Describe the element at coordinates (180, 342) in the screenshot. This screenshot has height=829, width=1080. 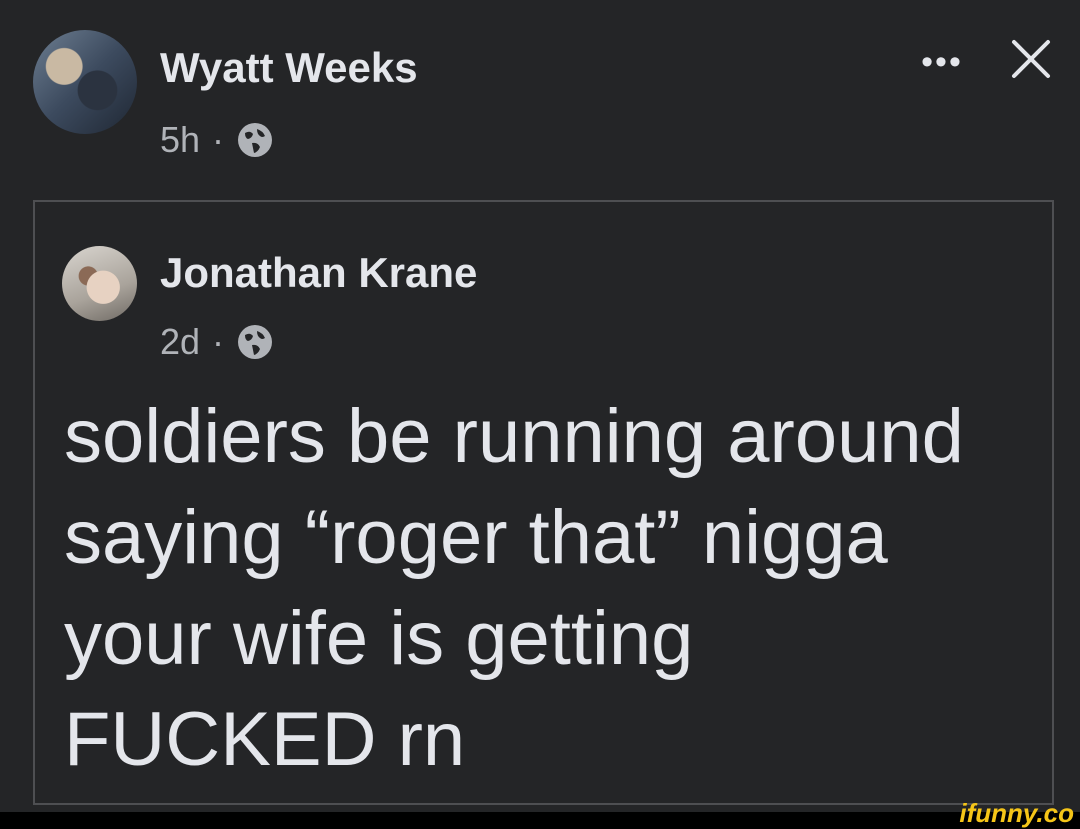
I see `shared-post-time: 2d` at that location.